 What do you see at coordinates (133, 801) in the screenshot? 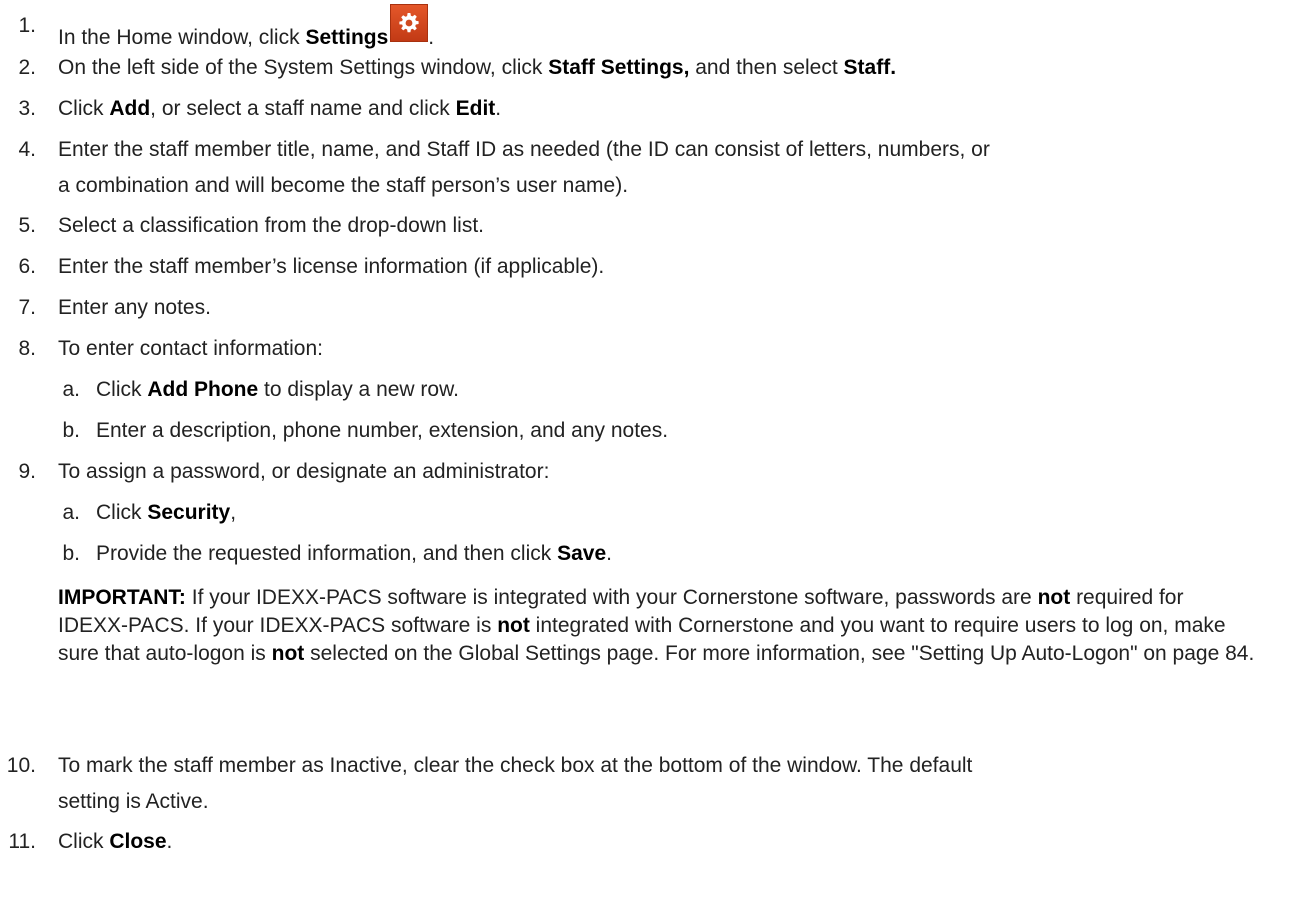
I see `step-text: setting is Active.` at bounding box center [133, 801].